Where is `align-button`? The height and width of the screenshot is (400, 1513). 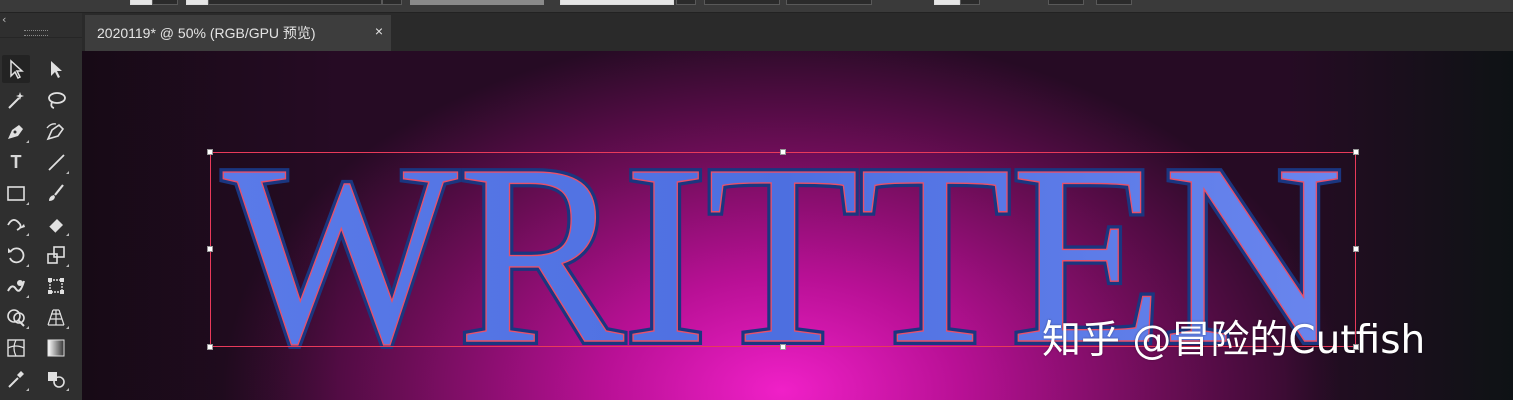 align-button is located at coordinates (947, 2).